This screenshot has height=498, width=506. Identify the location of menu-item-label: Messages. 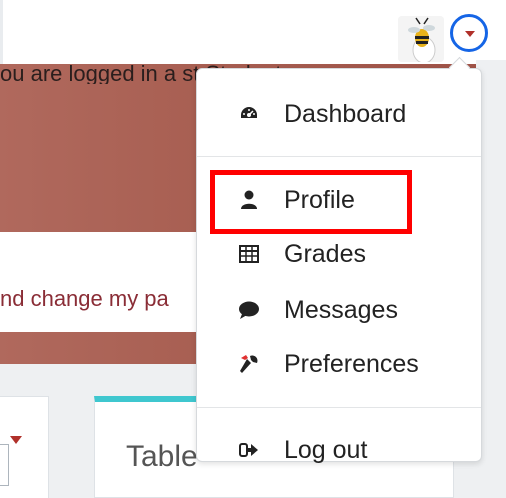
(341, 309).